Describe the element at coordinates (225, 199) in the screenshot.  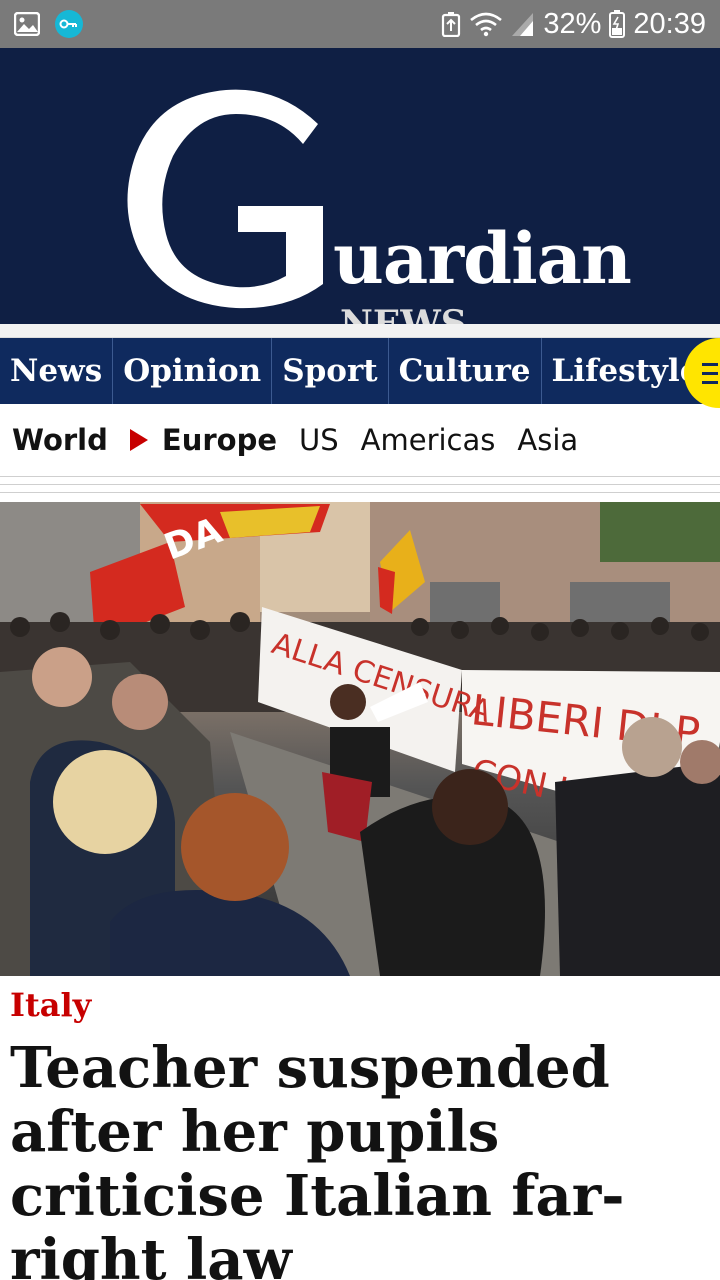
I see `logo-g-mark` at that location.